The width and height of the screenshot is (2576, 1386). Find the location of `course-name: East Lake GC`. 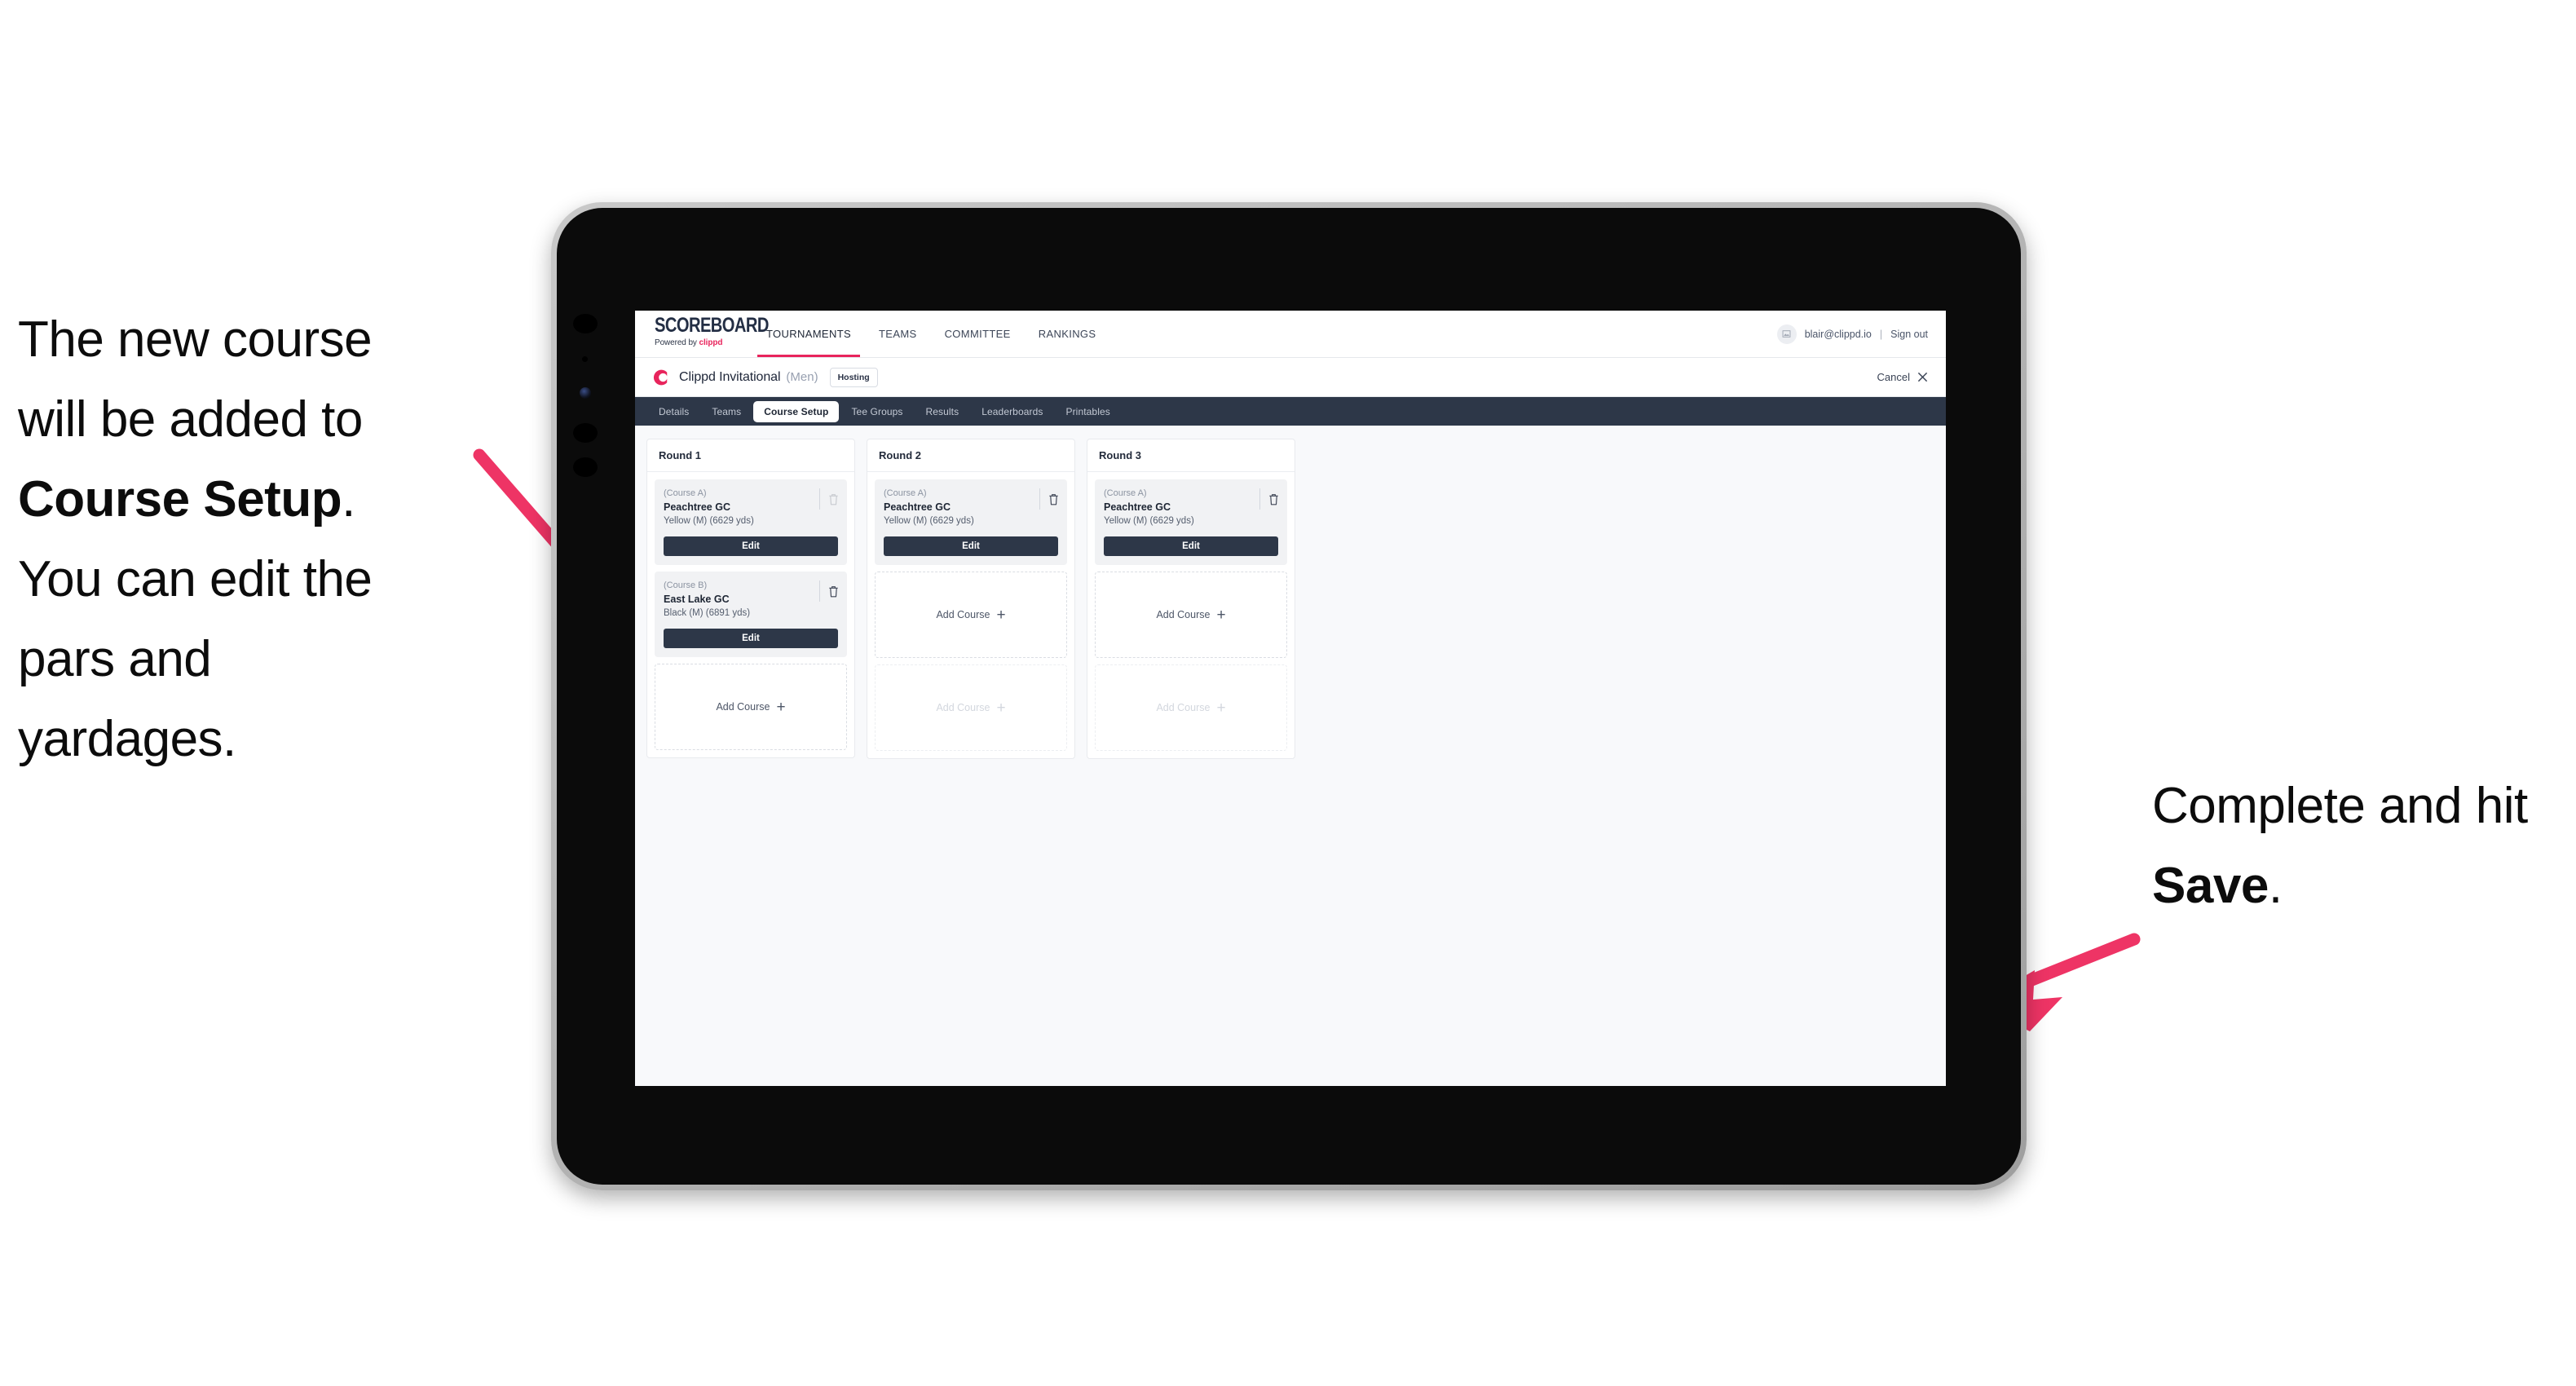

course-name: East Lake GC is located at coordinates (697, 599).